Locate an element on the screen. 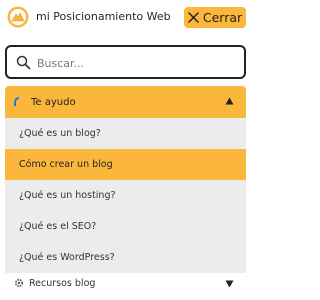  chevron-down-icon is located at coordinates (229, 284).